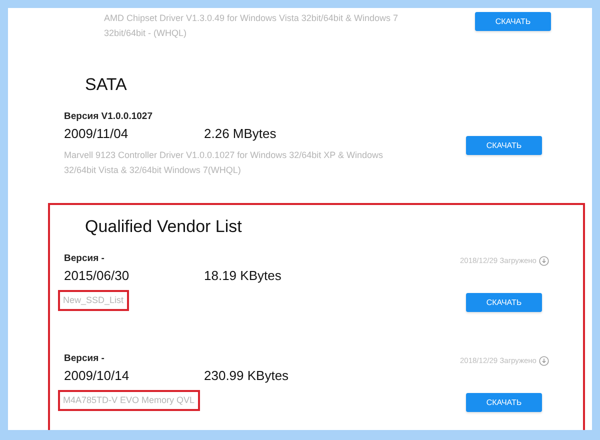 This screenshot has height=440, width=600. What do you see at coordinates (93, 300) in the screenshot?
I see `file-description: New_SSD_List` at bounding box center [93, 300].